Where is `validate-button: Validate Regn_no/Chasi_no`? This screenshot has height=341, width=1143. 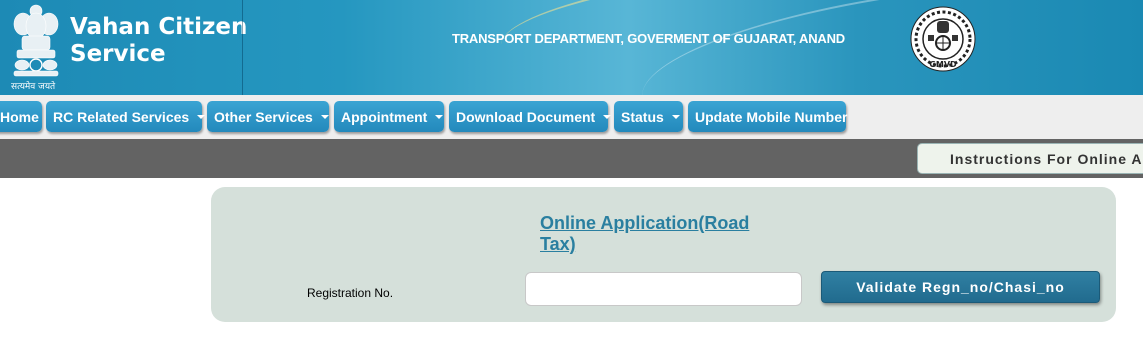
validate-button: Validate Regn_no/Chasi_no is located at coordinates (960, 287).